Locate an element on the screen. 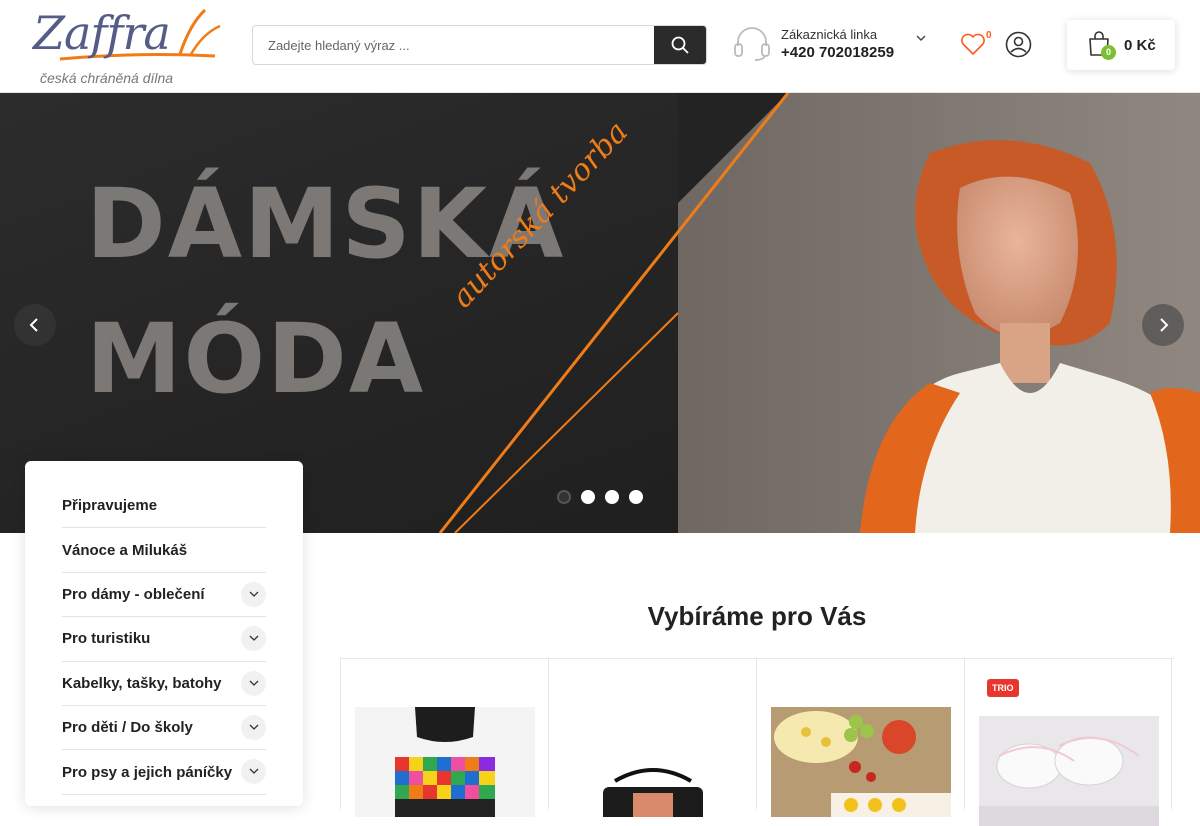 This screenshot has width=1200, height=826. account-button is located at coordinates (1018, 44).